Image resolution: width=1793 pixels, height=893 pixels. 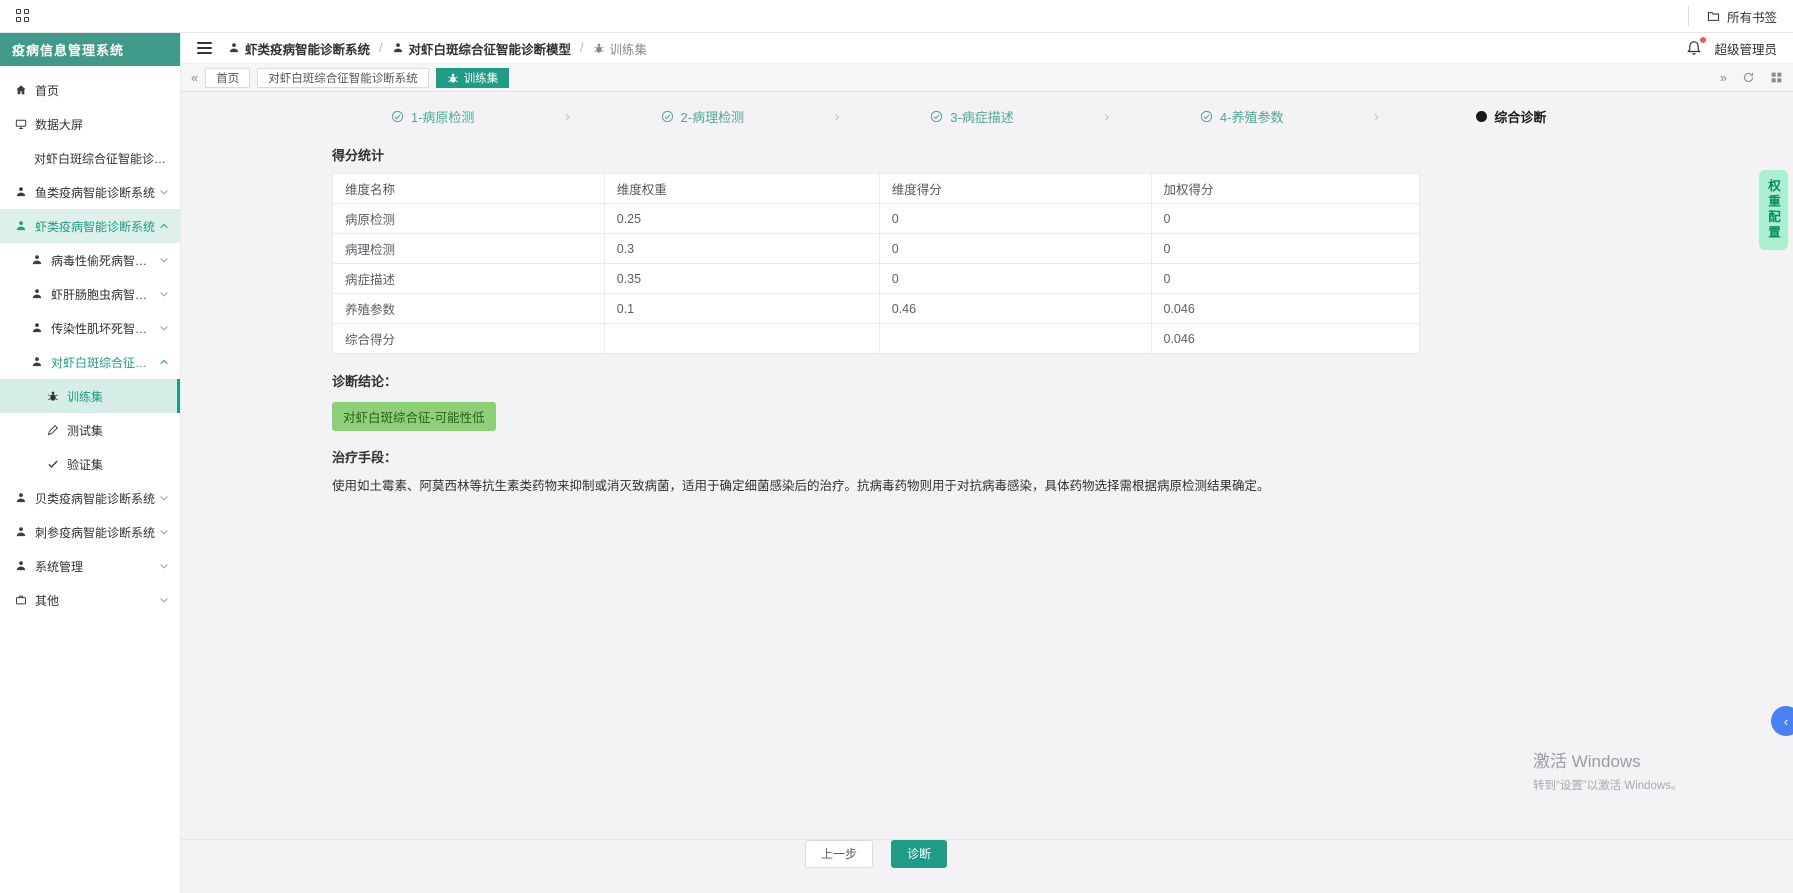 What do you see at coordinates (90, 124) in the screenshot?
I see `sidebar-item-data-screen: 数据大屏` at bounding box center [90, 124].